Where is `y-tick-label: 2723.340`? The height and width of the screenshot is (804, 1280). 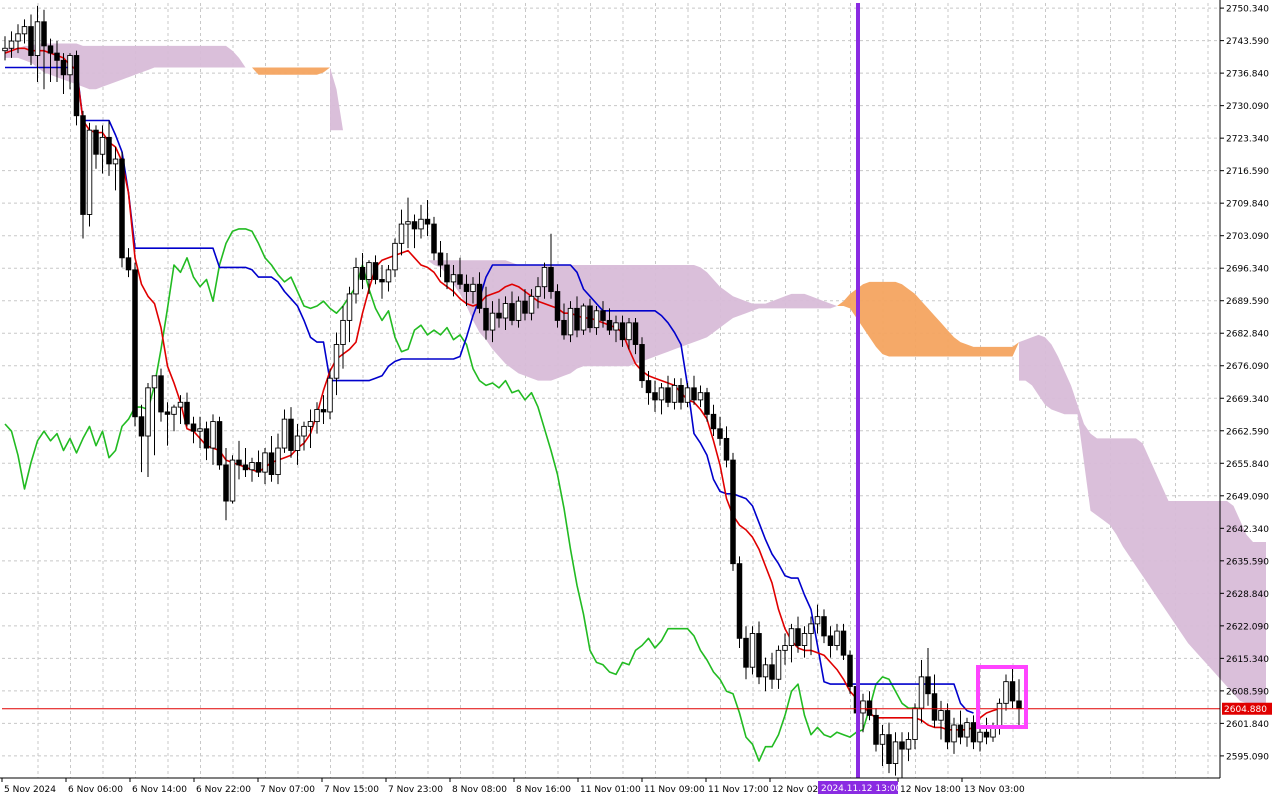 y-tick-label: 2723.340 is located at coordinates (1247, 140).